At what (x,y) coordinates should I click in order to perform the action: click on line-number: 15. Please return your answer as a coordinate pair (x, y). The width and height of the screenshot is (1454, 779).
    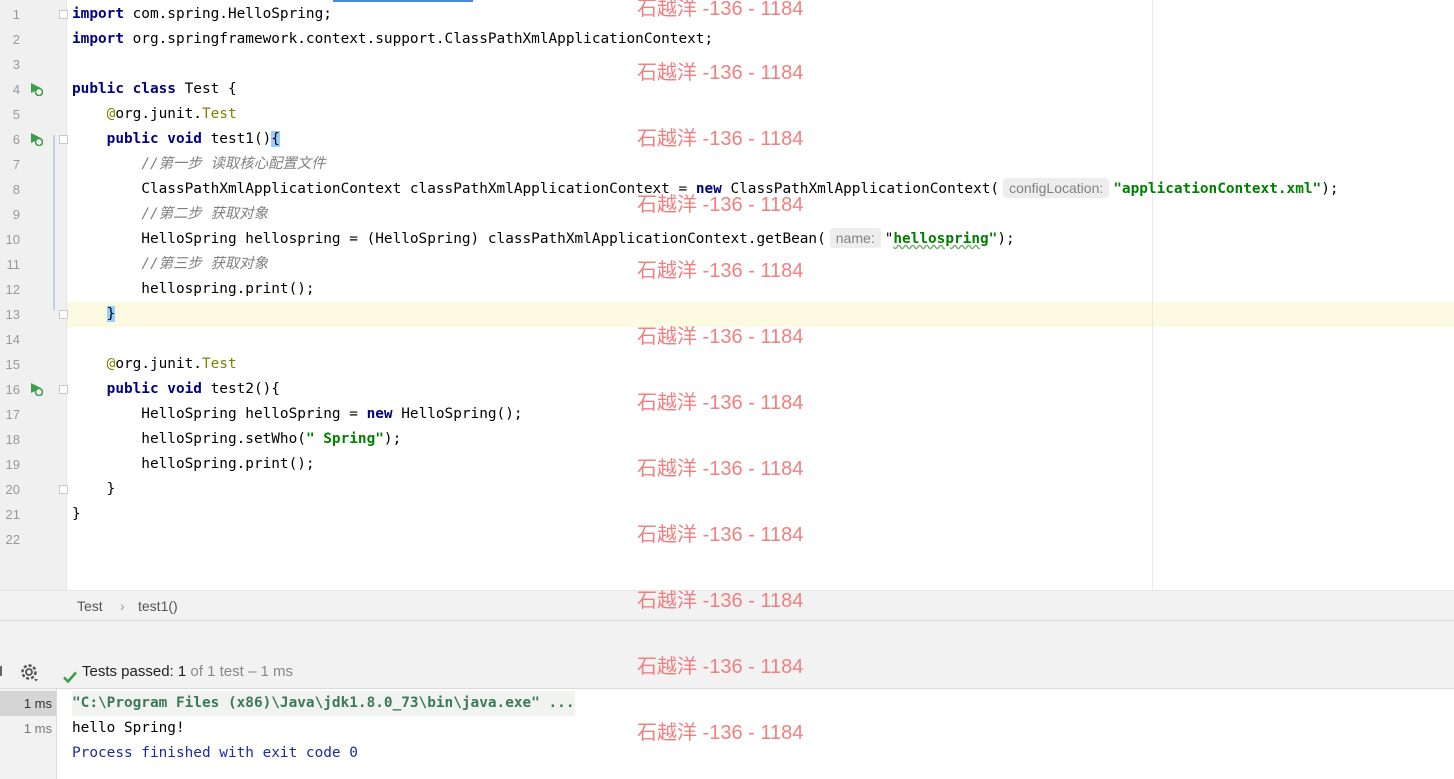
    Looking at the image, I should click on (12, 364).